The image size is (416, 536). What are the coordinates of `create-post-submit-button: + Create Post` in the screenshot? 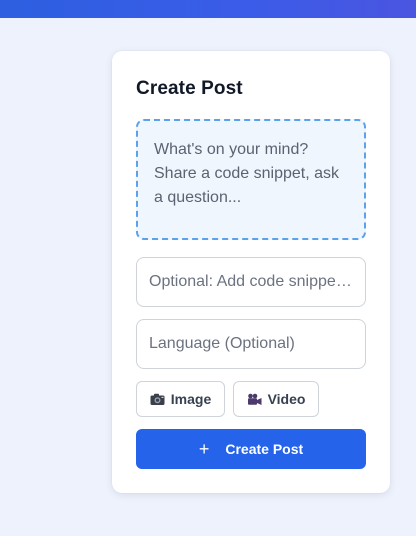 It's located at (251, 449).